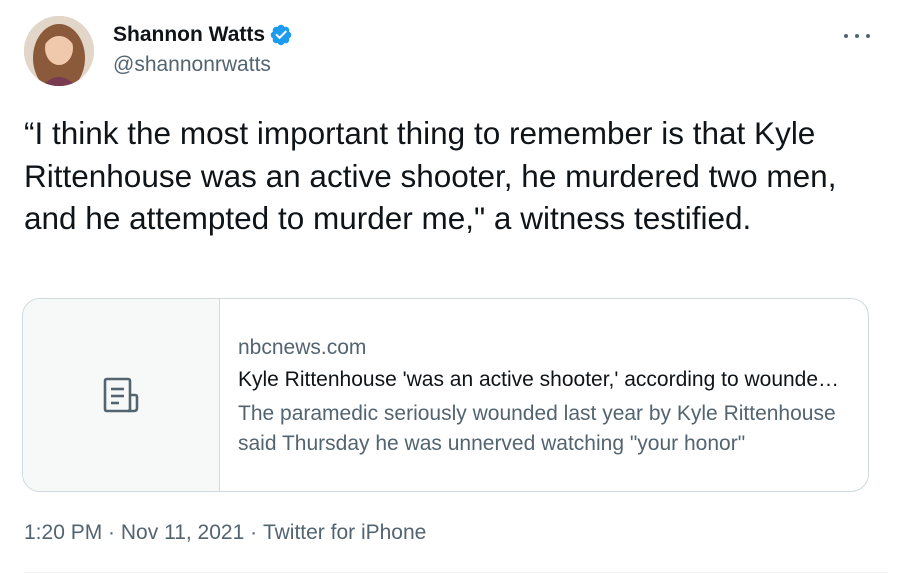 The image size is (912, 576). What do you see at coordinates (456, 572) in the screenshot?
I see `divider` at bounding box center [456, 572].